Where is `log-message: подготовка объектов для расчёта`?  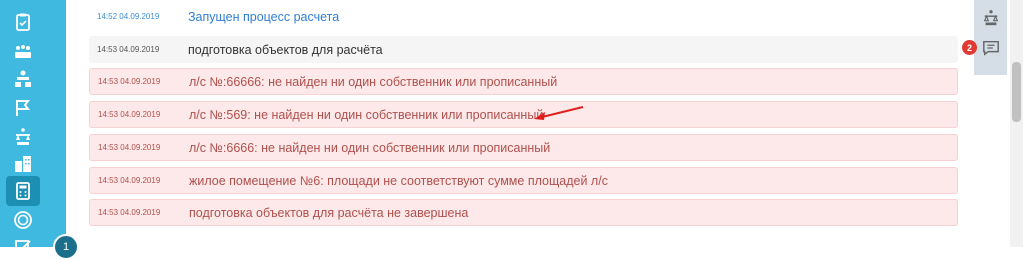
log-message: подготовка объектов для расчёта is located at coordinates (285, 49).